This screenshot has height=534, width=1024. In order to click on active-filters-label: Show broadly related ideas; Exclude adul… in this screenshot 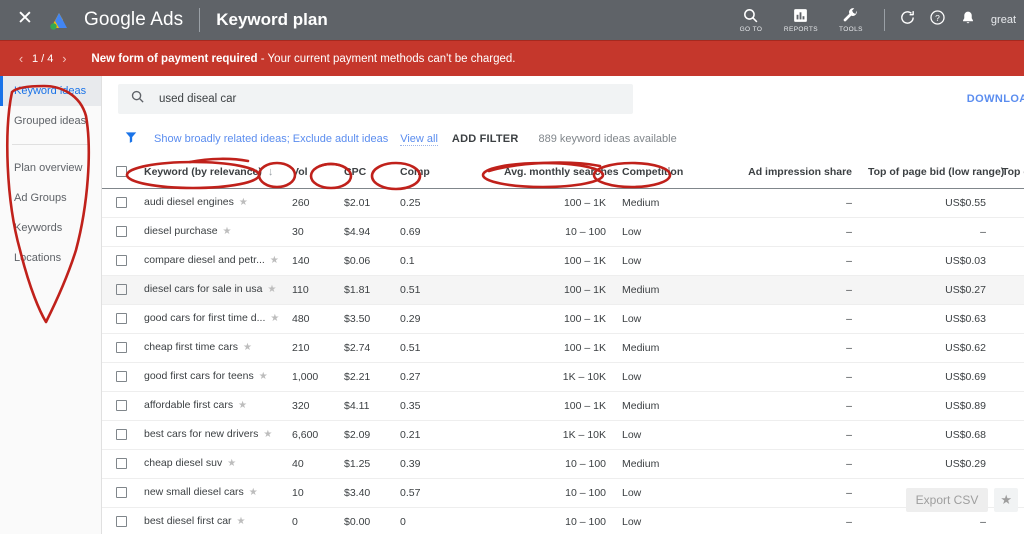, I will do `click(271, 139)`.